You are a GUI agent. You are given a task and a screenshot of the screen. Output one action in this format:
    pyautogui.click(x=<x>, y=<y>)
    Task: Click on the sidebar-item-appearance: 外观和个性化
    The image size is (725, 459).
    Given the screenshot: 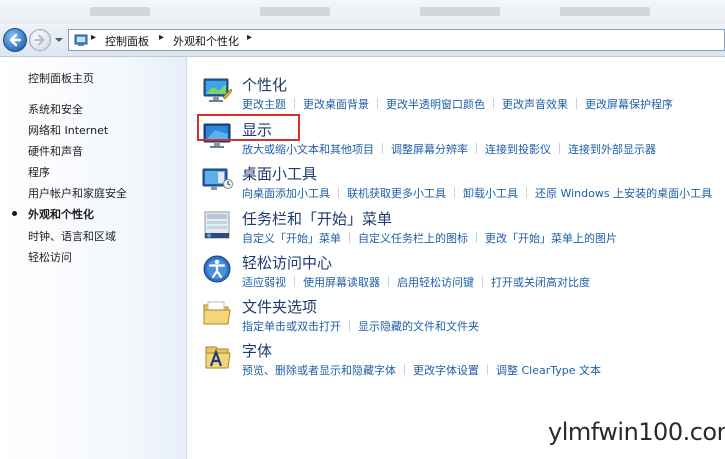 What is the action you would take?
    pyautogui.click(x=61, y=214)
    